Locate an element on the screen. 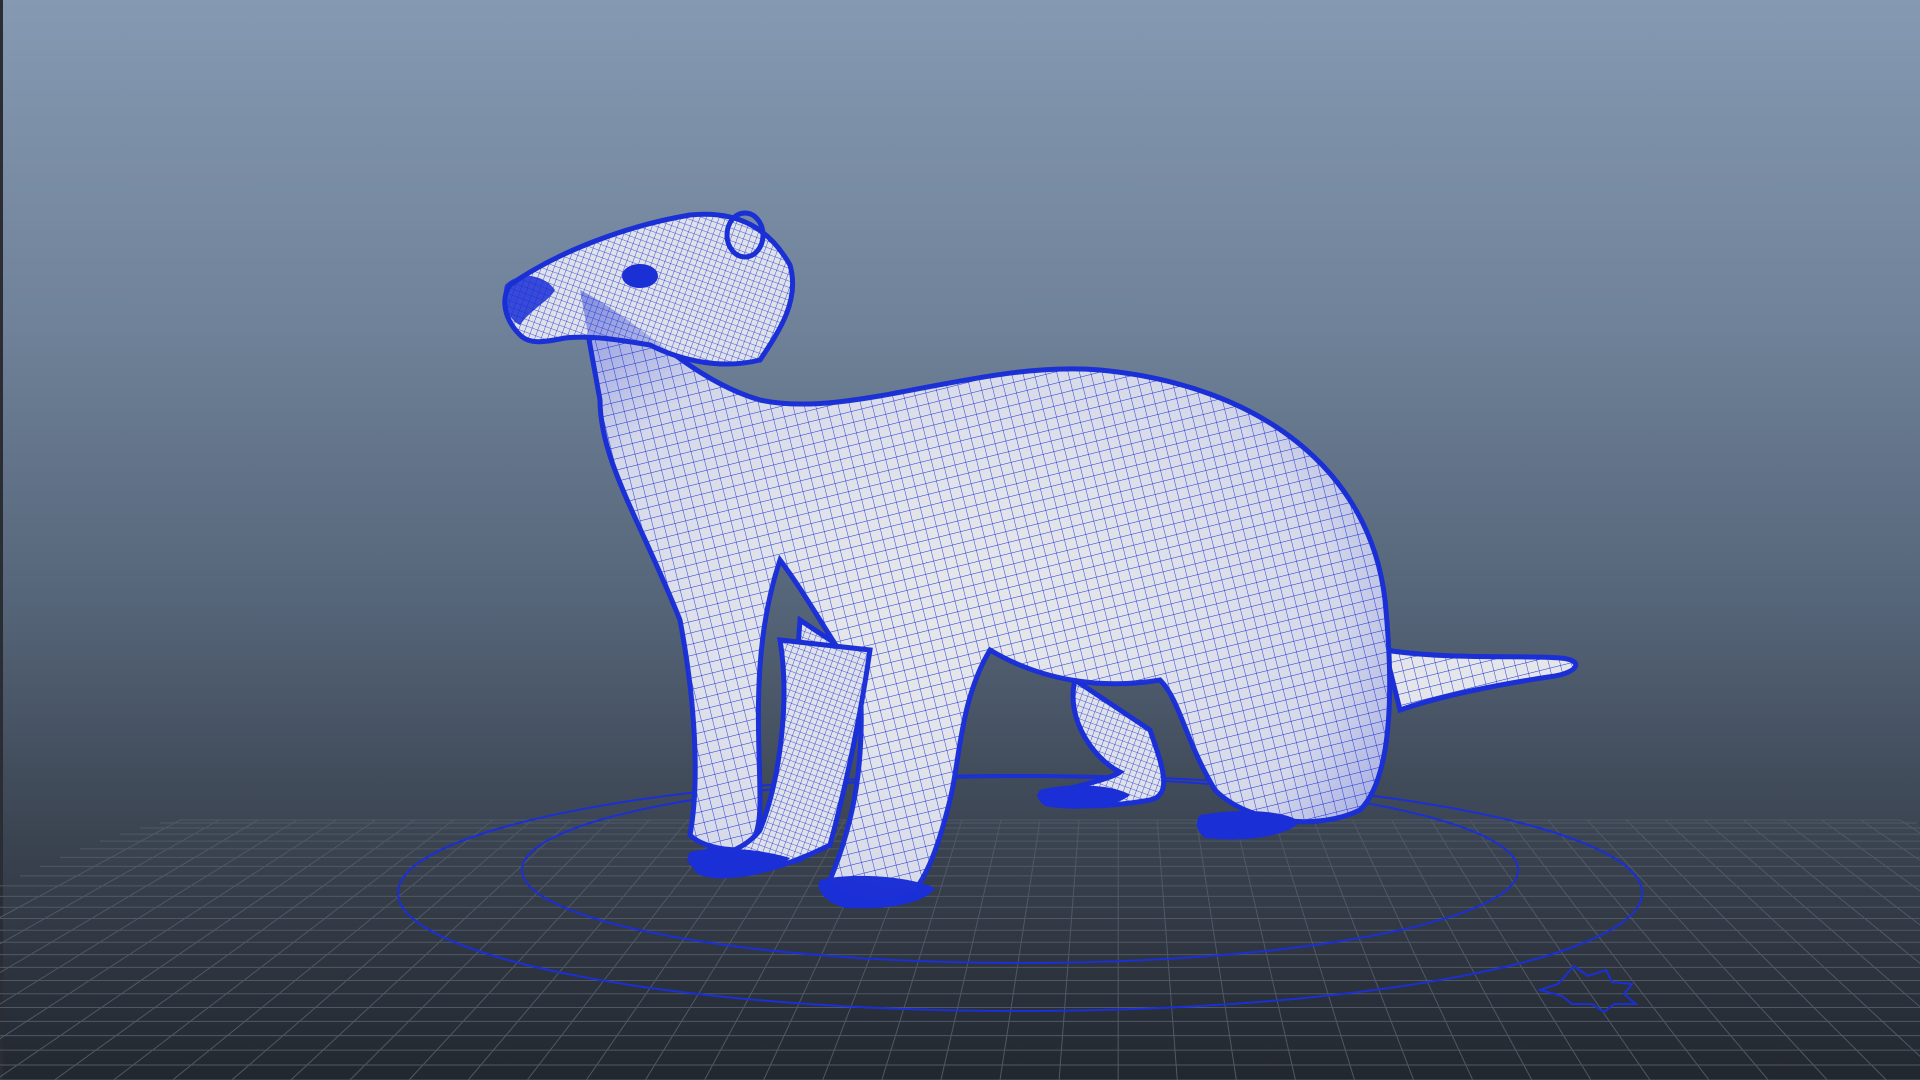 The width and height of the screenshot is (1920, 1080). eye is located at coordinates (640, 276).